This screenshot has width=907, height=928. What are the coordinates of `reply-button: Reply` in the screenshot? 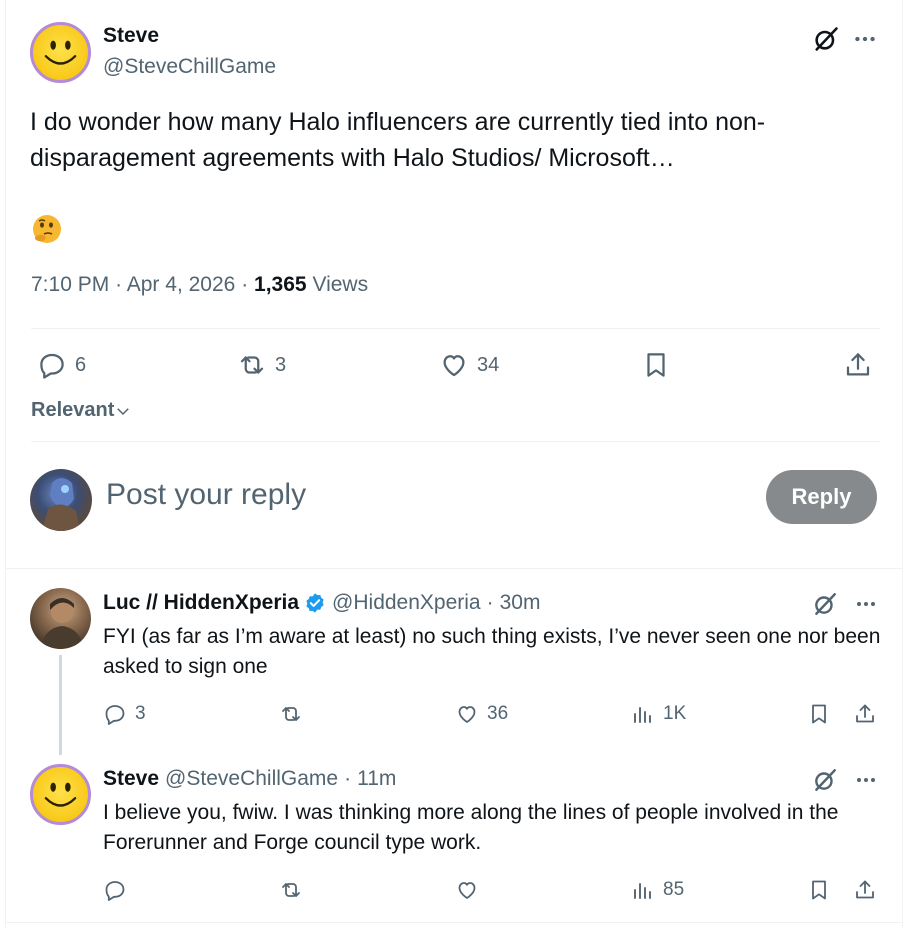 It's located at (821, 497).